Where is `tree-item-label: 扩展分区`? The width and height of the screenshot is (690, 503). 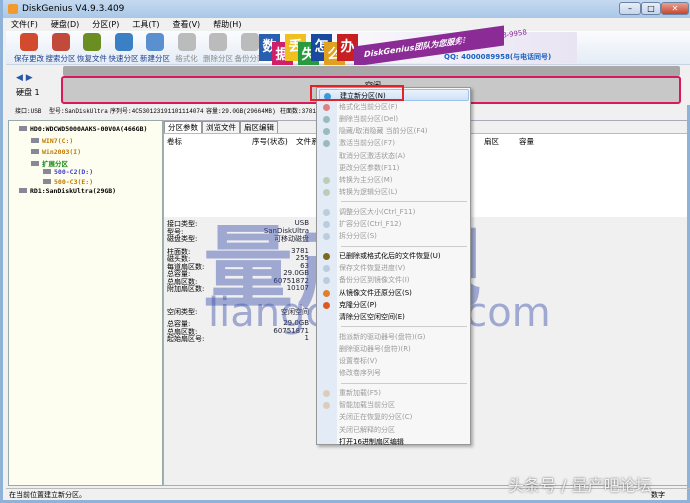 tree-item-label: 扩展分区 is located at coordinates (55, 164).